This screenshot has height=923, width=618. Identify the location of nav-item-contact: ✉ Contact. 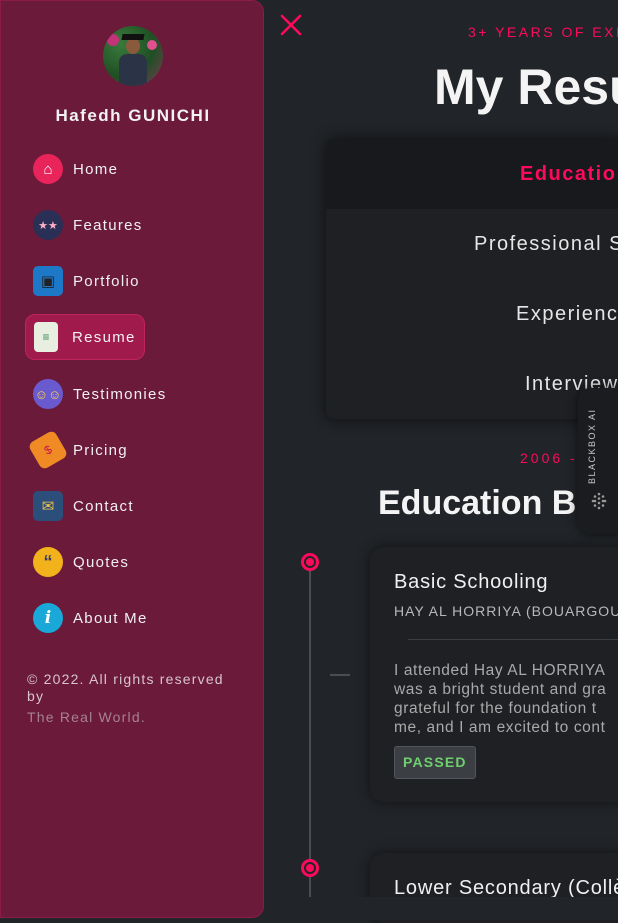
(85, 506).